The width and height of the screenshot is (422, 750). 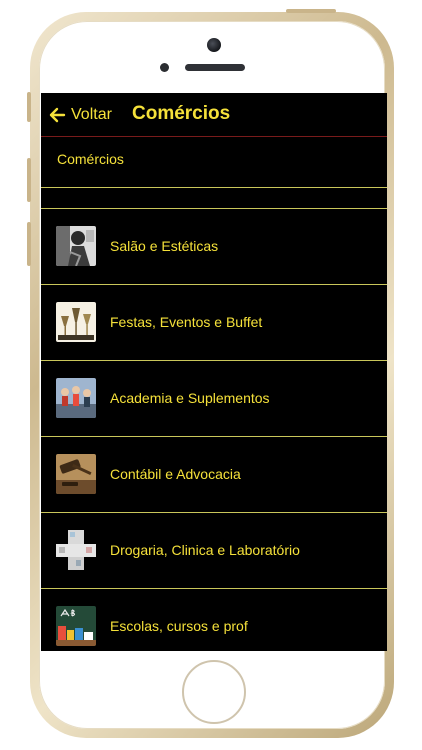 I want to click on category-label: Academia e Suplementos, so click(x=190, y=398).